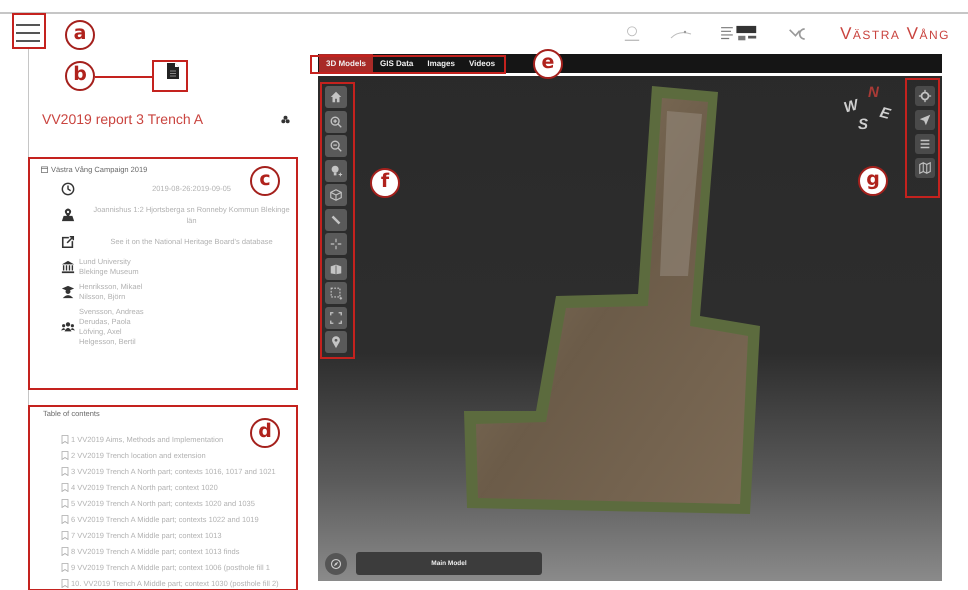 The width and height of the screenshot is (968, 590). Describe the element at coordinates (863, 124) in the screenshot. I see `compass-letter: S` at that location.